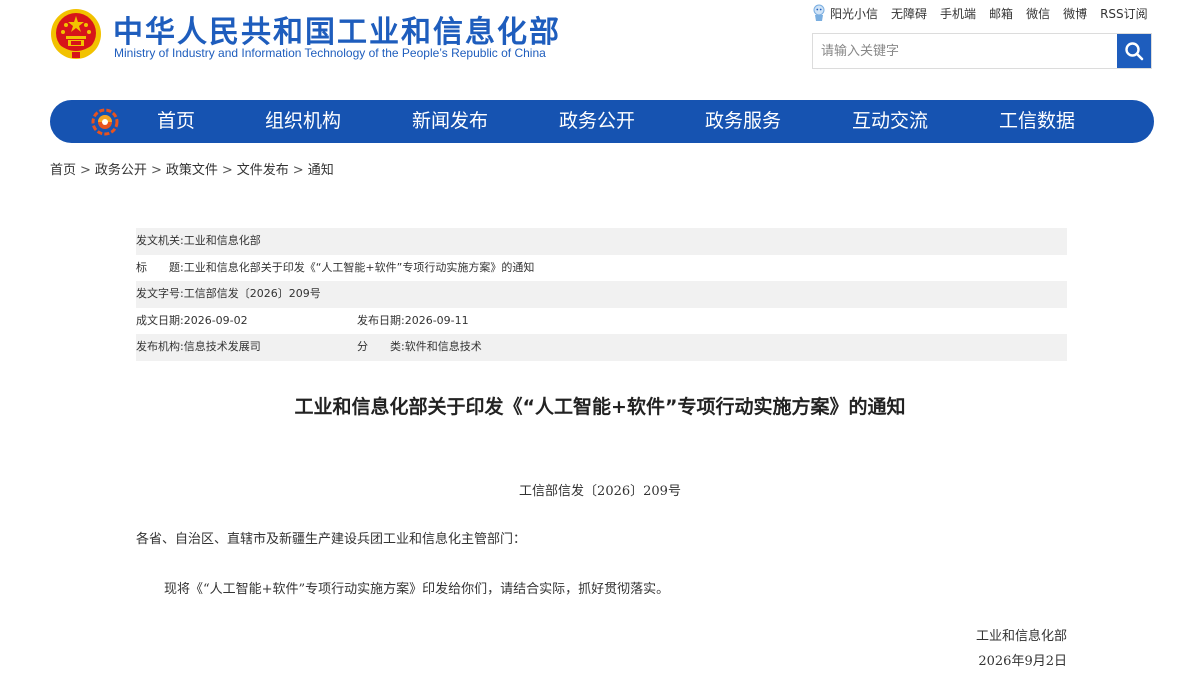 This screenshot has height=685, width=1200. What do you see at coordinates (105, 122) in the screenshot?
I see `miit-logo-icon` at bounding box center [105, 122].